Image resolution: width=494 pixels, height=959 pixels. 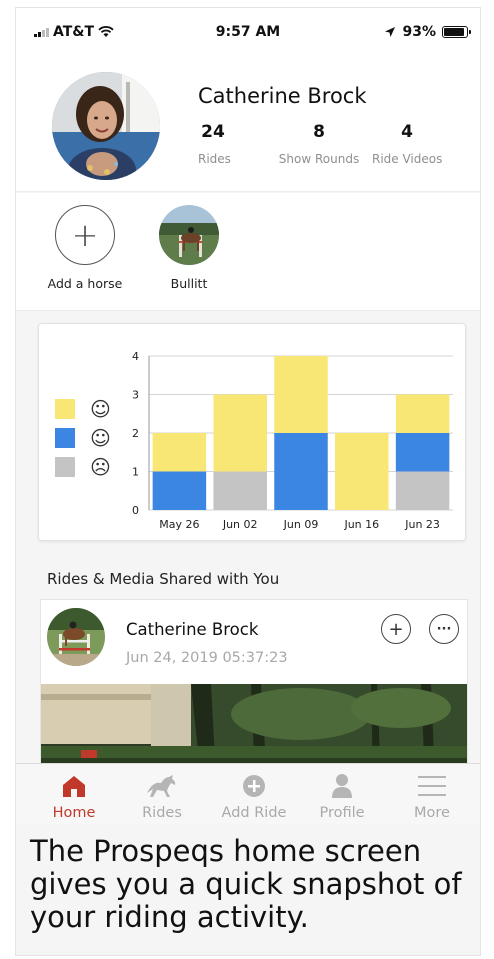 I want to click on smiley-neutral-icon: ☺, so click(x=100, y=437).